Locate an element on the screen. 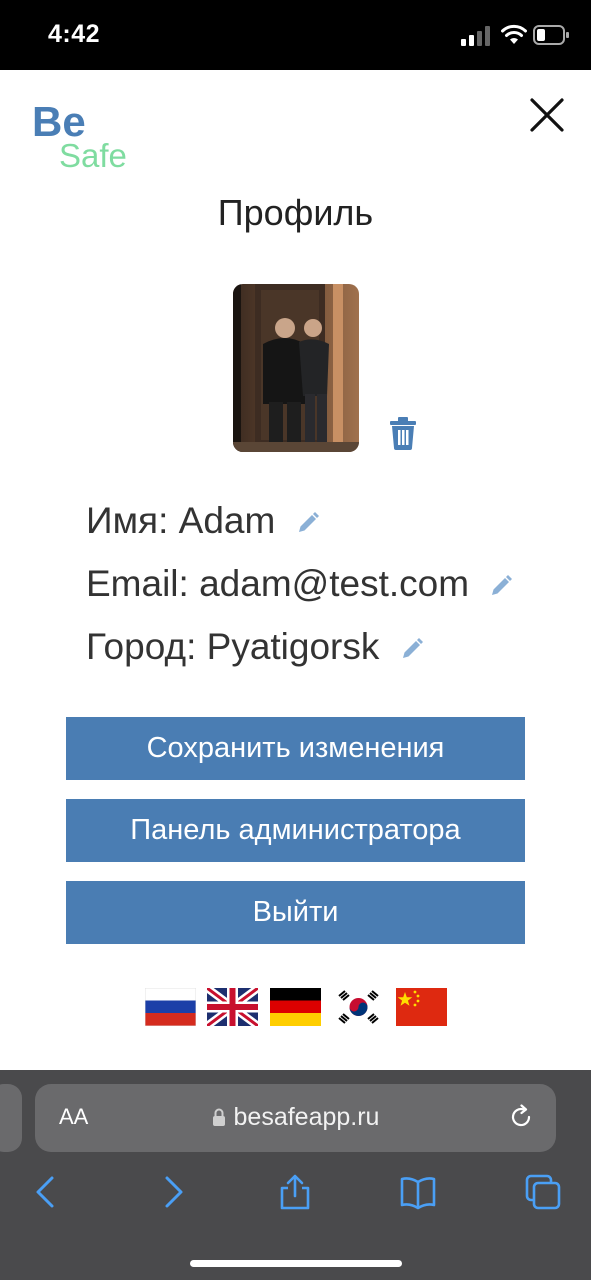 This screenshot has height=1280, width=591. battery-icon is located at coordinates (551, 35).